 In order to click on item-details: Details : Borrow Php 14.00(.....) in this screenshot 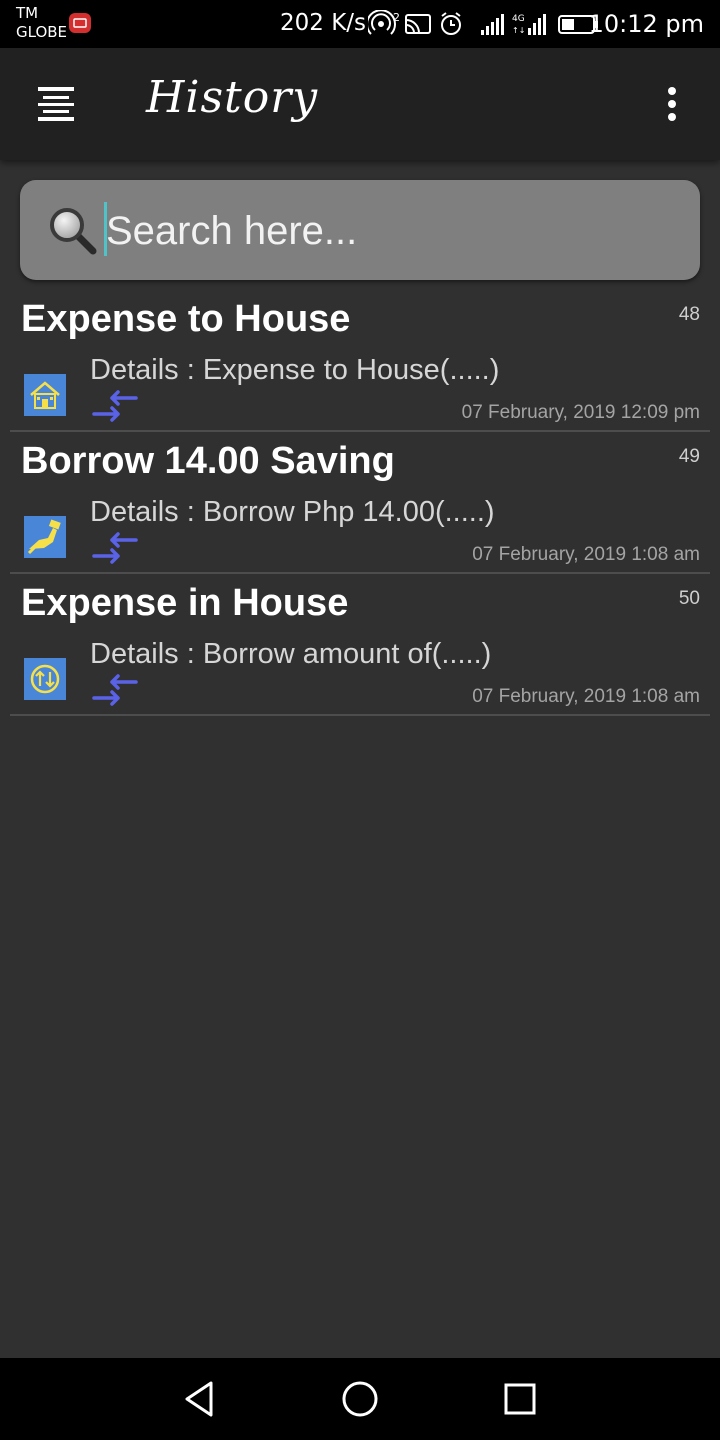, I will do `click(292, 512)`.